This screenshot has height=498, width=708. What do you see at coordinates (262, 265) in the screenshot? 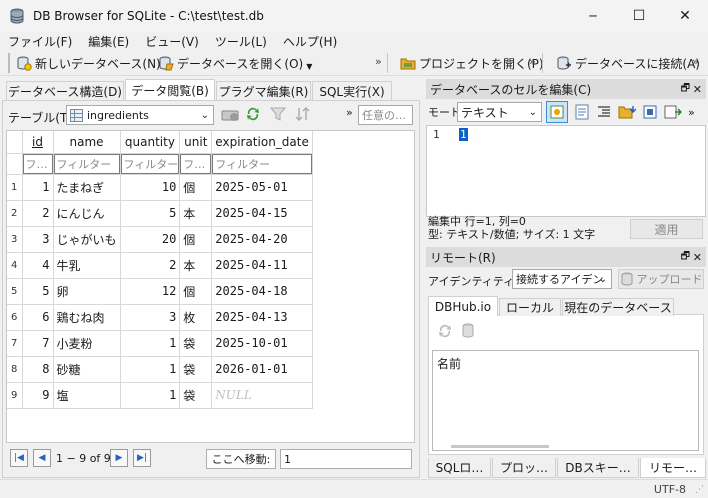
I see `cell-expiration-date: 2025-04-11` at bounding box center [262, 265].